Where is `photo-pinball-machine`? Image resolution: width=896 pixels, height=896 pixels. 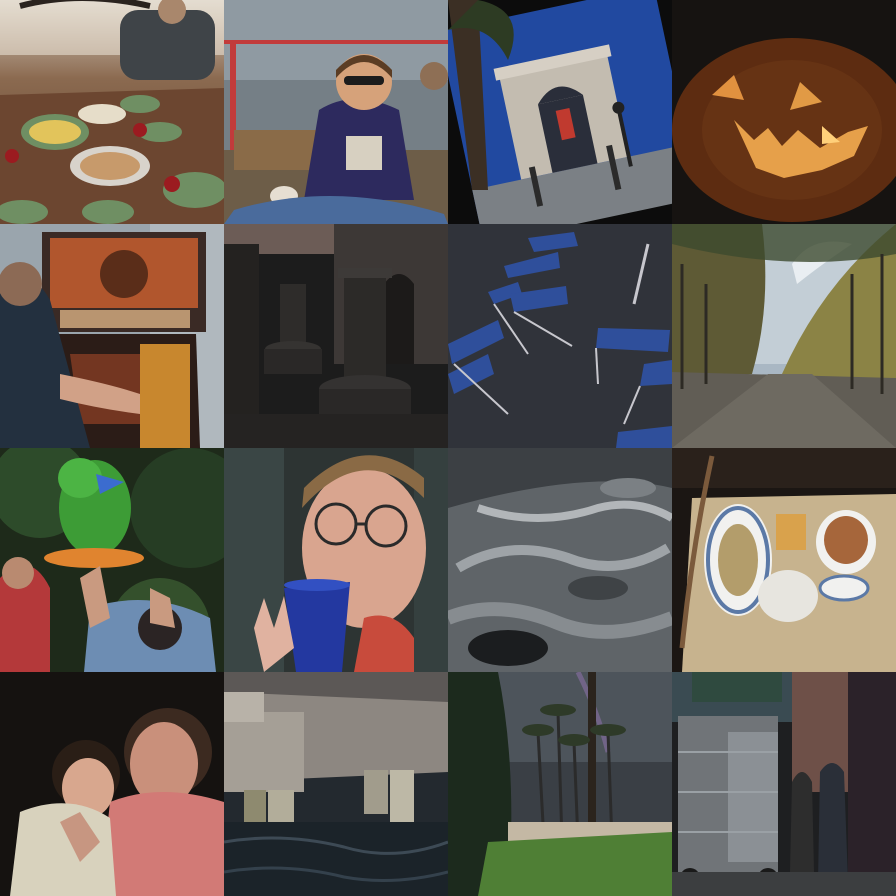
photo-pinball-machine is located at coordinates (112, 336).